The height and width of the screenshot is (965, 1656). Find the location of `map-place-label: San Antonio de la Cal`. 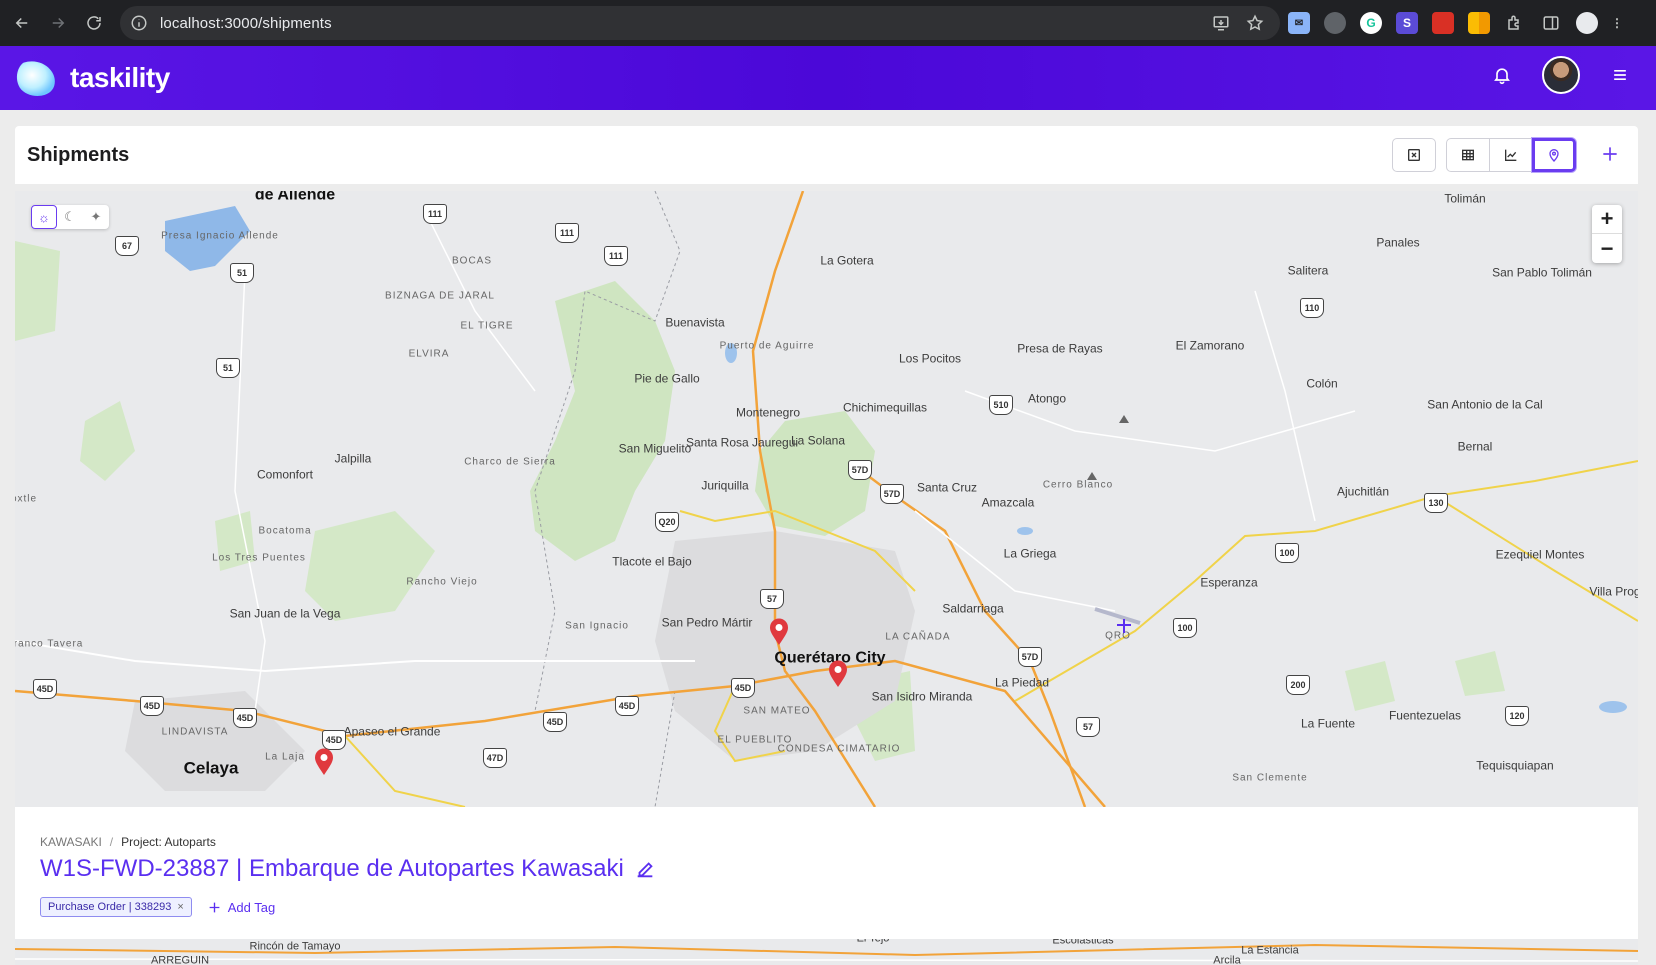

map-place-label: San Antonio de la Cal is located at coordinates (1485, 404).